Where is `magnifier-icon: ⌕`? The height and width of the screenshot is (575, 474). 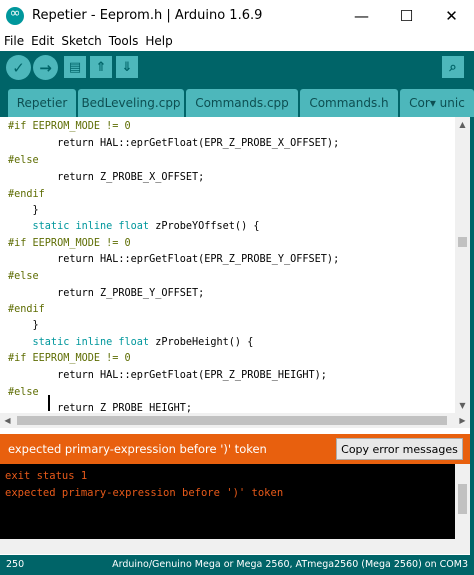
magnifier-icon: ⌕ is located at coordinates (453, 67).